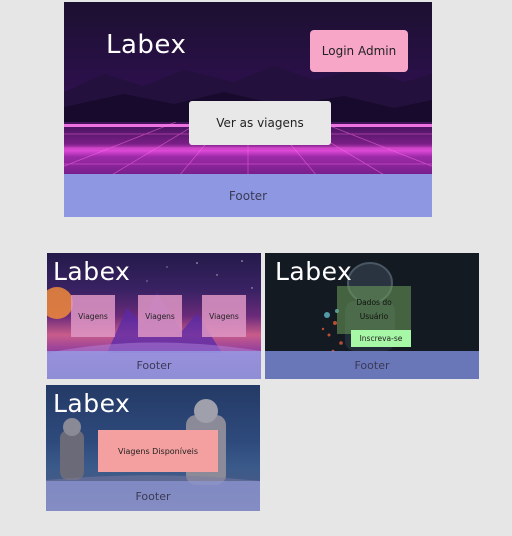  I want to click on trips-screen: Labex Viagens Viagens Viagens Footer, so click(154, 316).